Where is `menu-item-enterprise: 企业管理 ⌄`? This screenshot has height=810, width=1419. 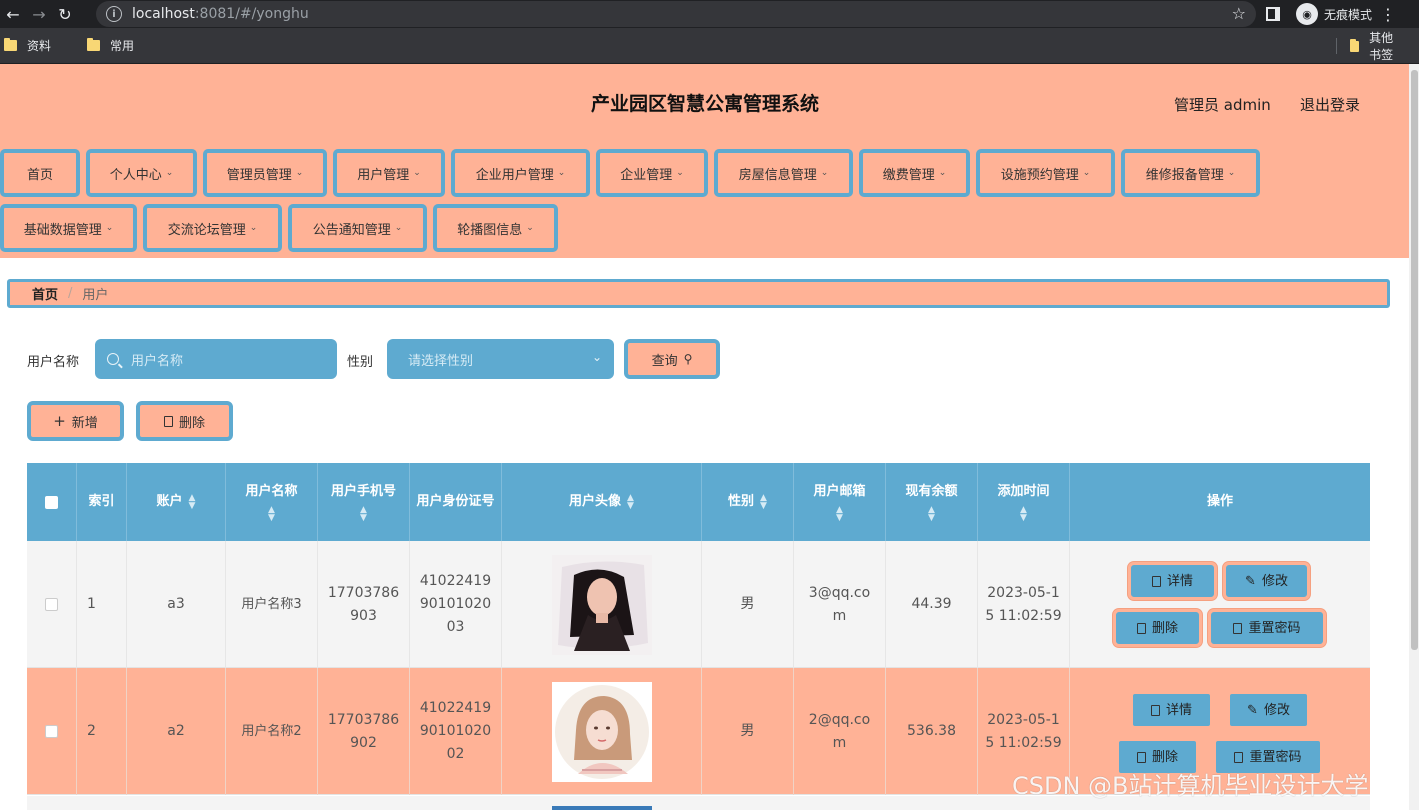
menu-item-enterprise: 企业管理 ⌄ is located at coordinates (652, 173).